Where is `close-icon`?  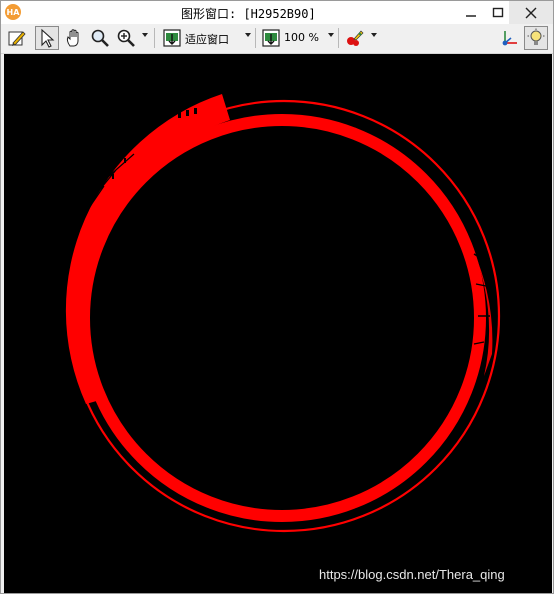 close-icon is located at coordinates (531, 12).